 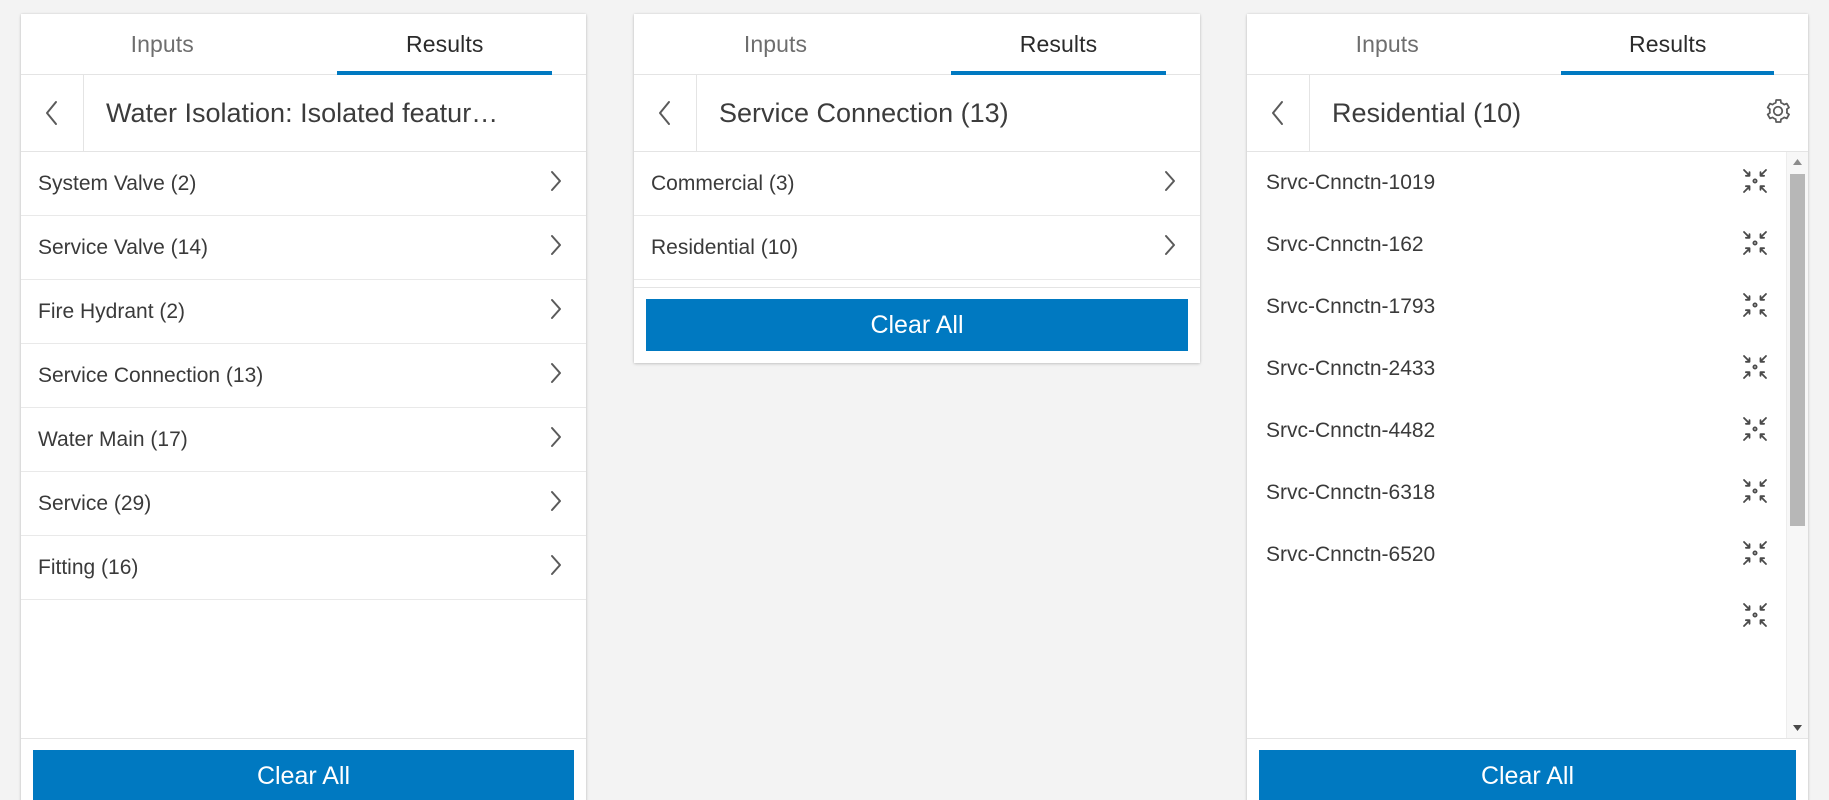 I want to click on back-button-panel3, so click(x=1278, y=113).